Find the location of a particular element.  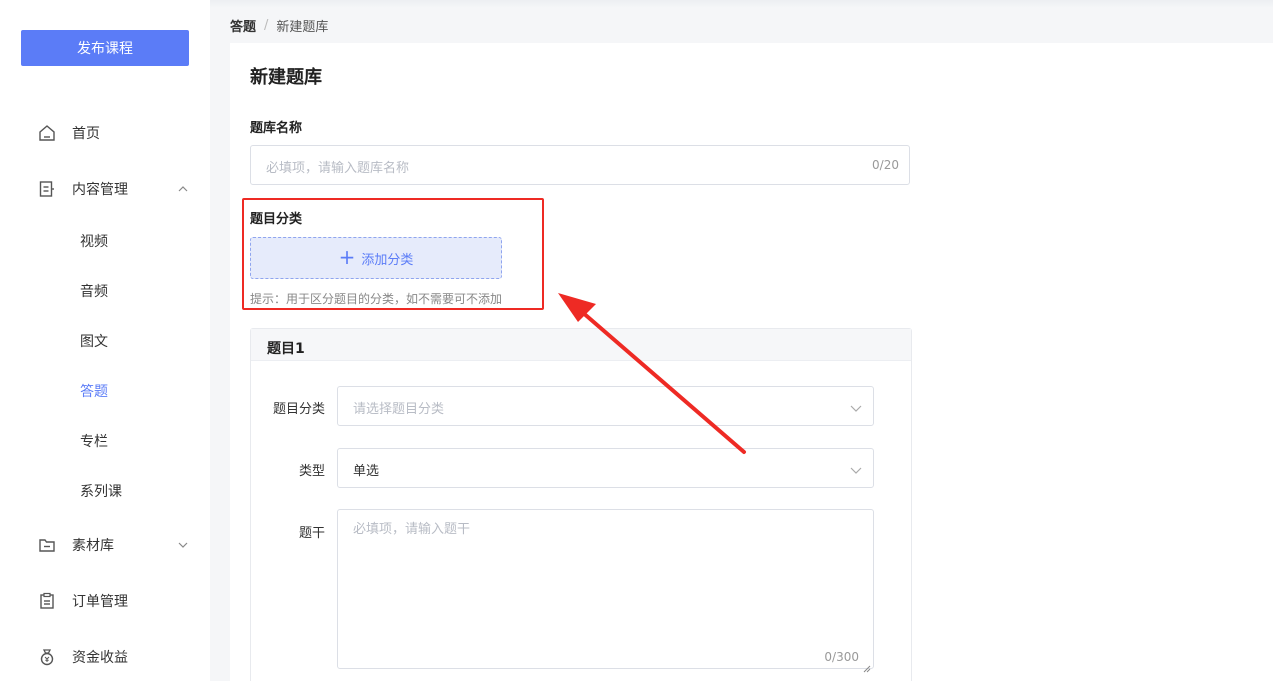

sidebar-item-audio: 音频 is located at coordinates (105, 291).